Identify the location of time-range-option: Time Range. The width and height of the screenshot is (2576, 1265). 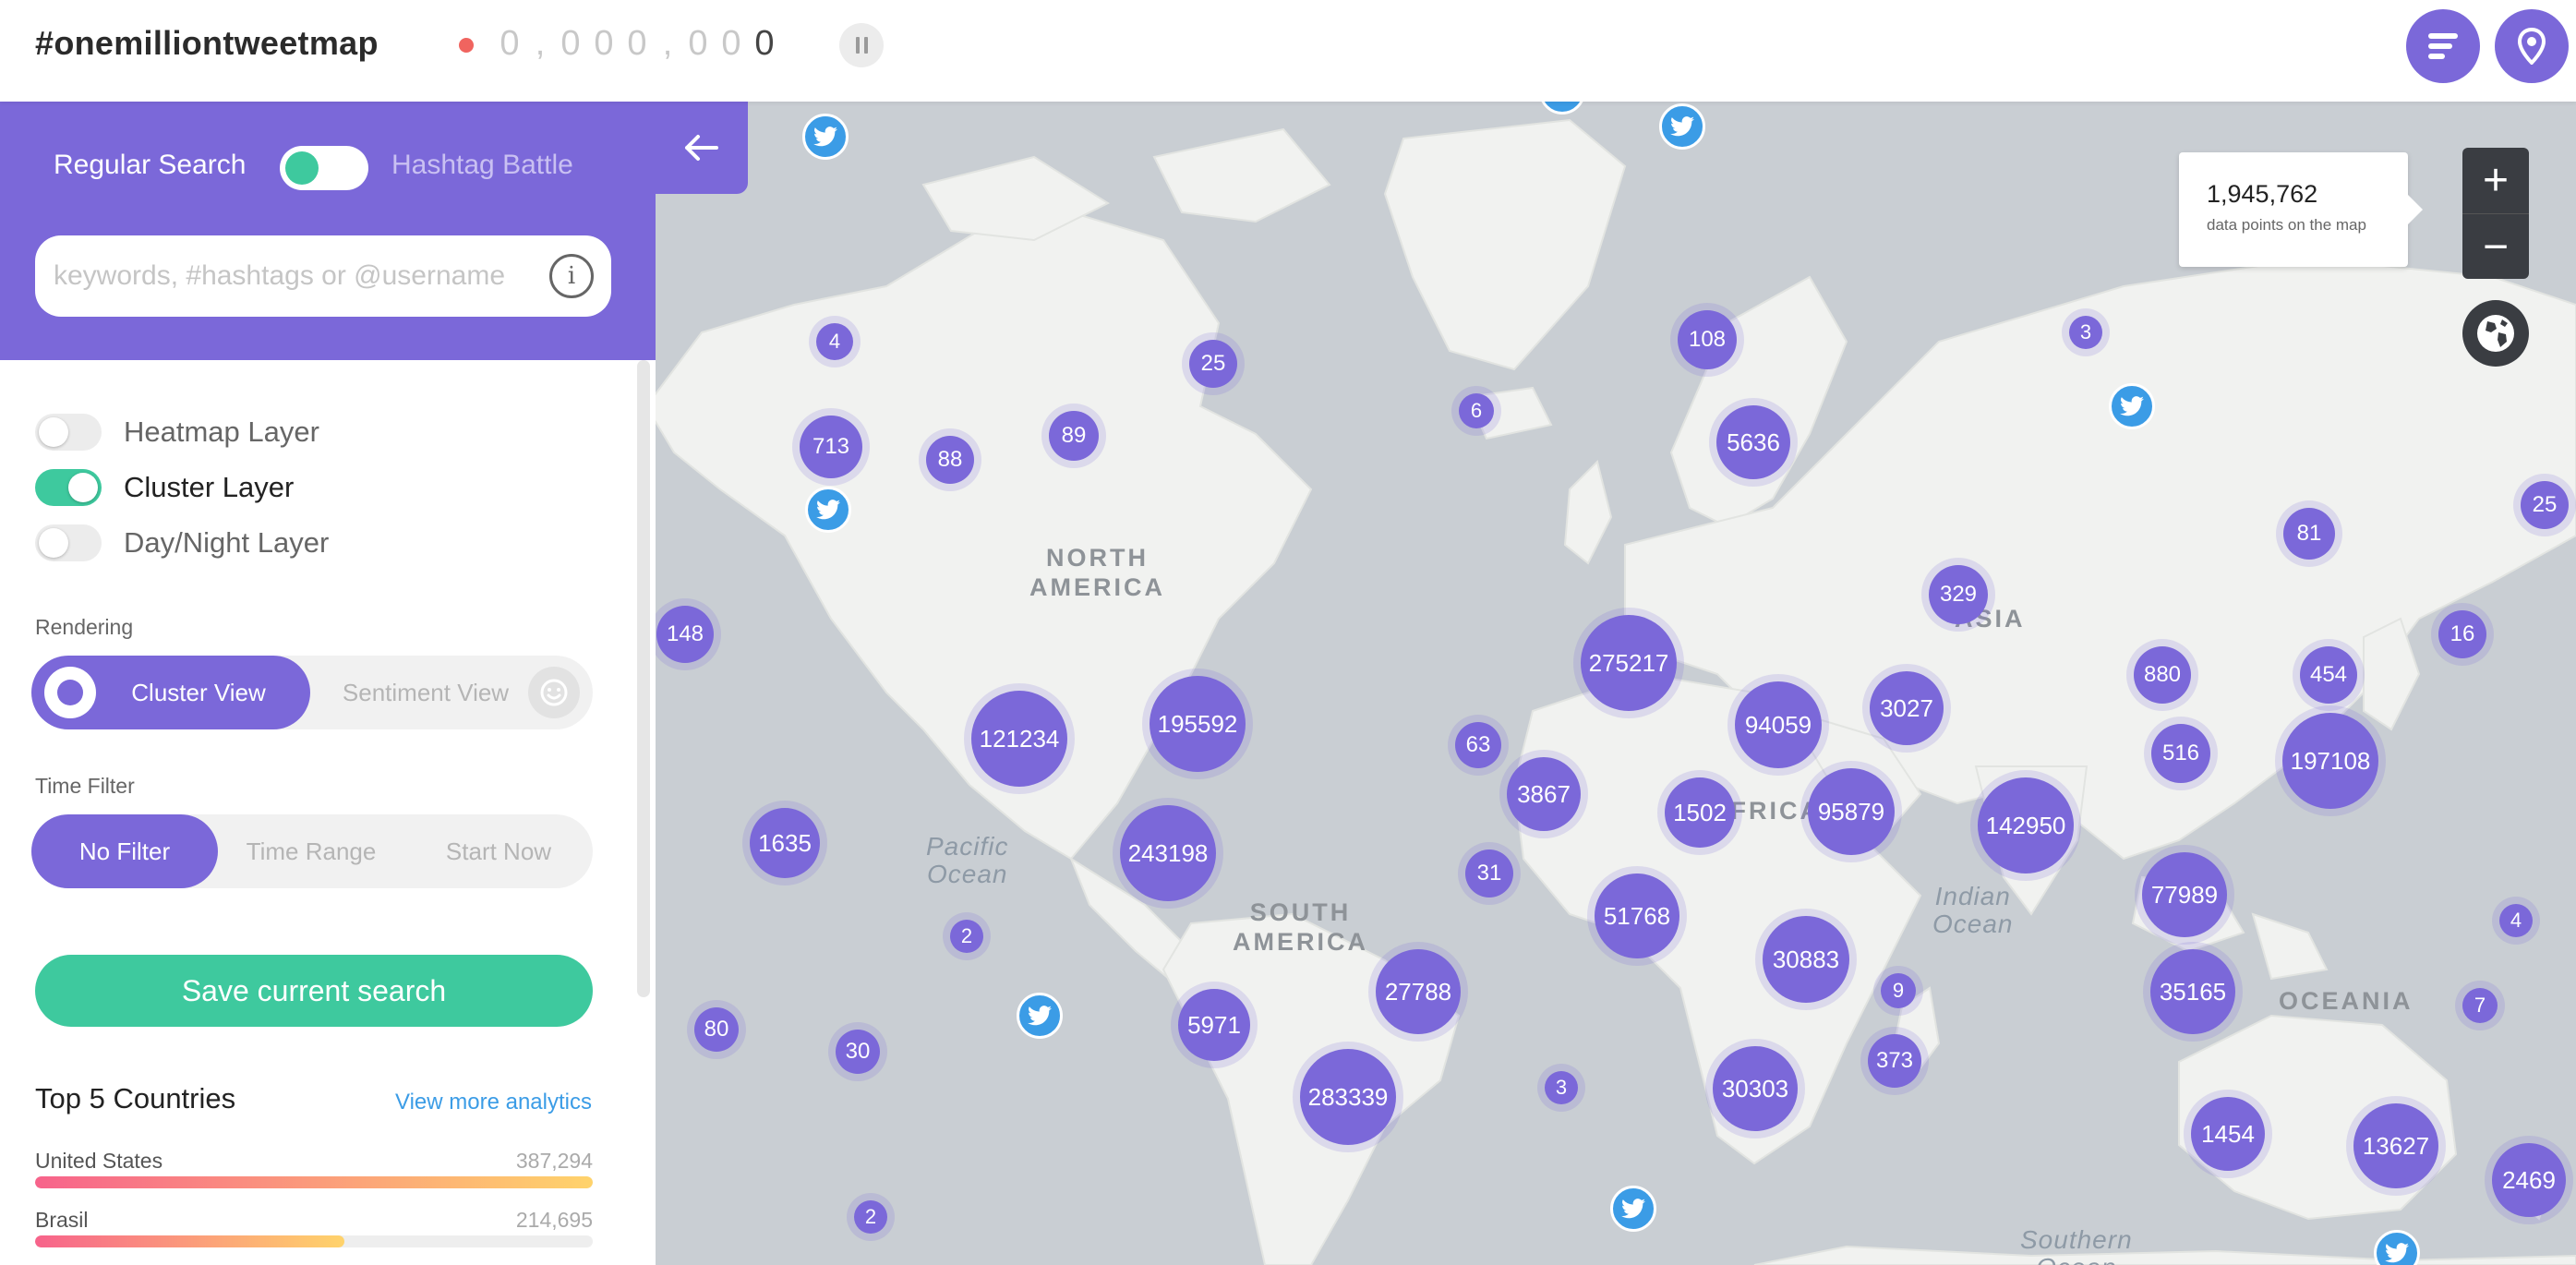
(311, 851).